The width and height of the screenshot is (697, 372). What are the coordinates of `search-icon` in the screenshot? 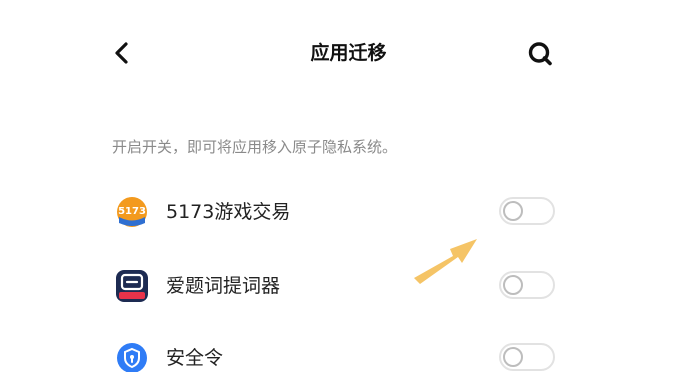 It's located at (540, 54).